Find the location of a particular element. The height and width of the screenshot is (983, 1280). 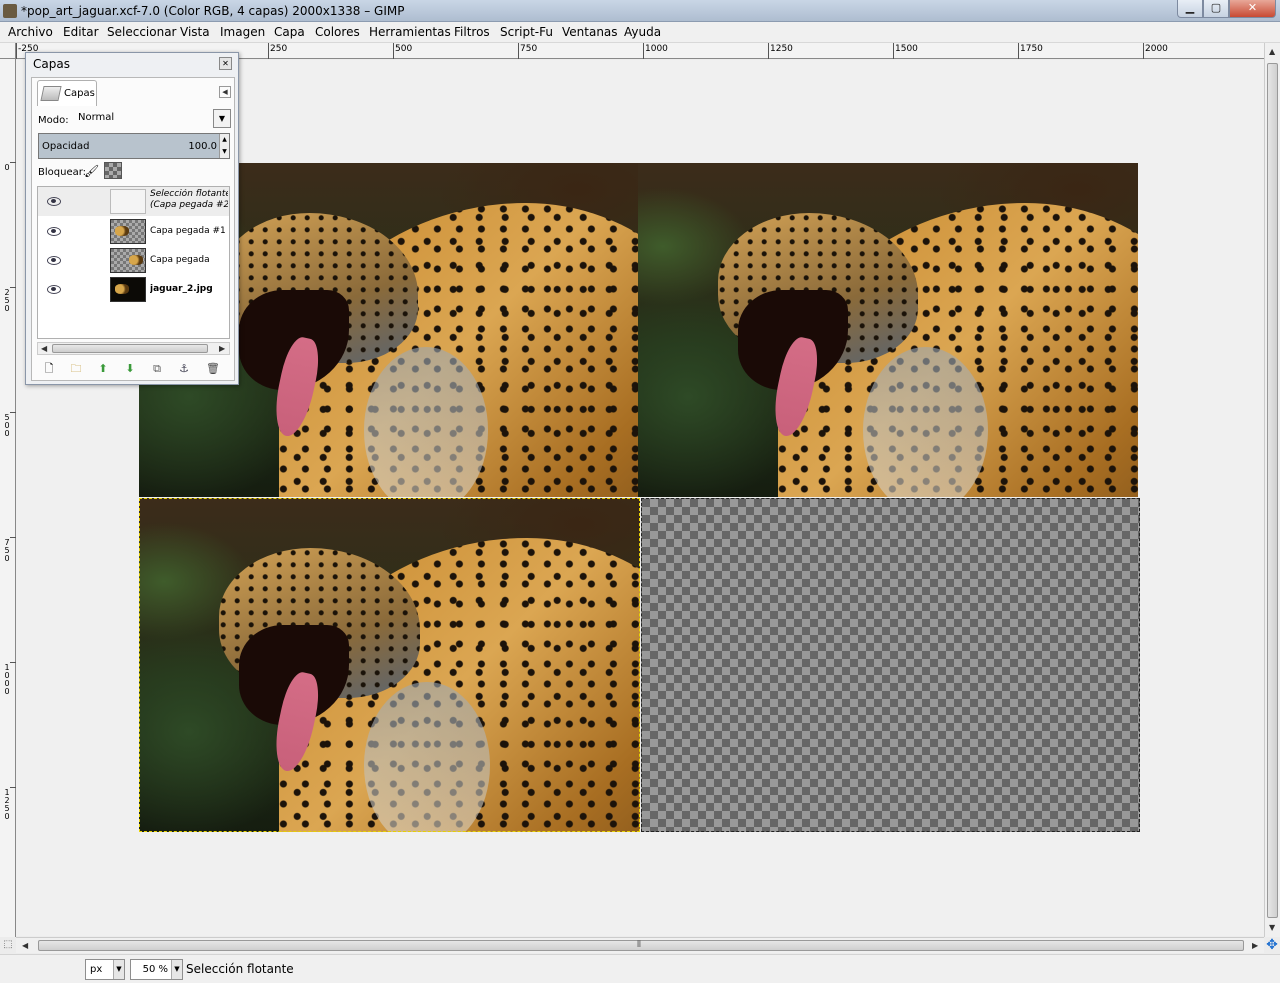

layer-row-capa-pegada-1: Capa pegada #1 is located at coordinates (133, 231).